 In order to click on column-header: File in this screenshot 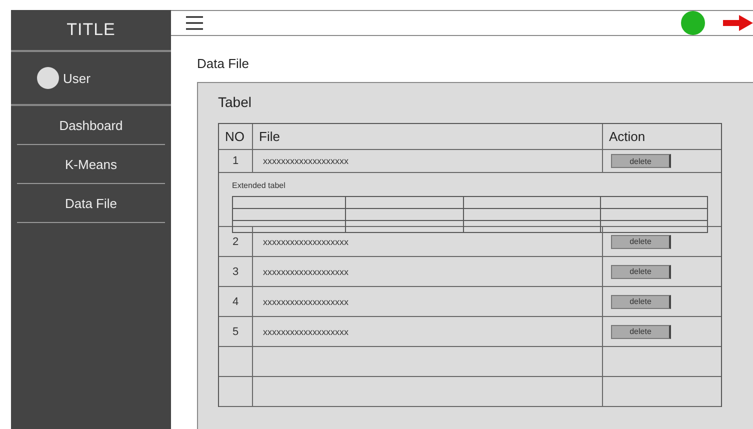, I will do `click(269, 136)`.